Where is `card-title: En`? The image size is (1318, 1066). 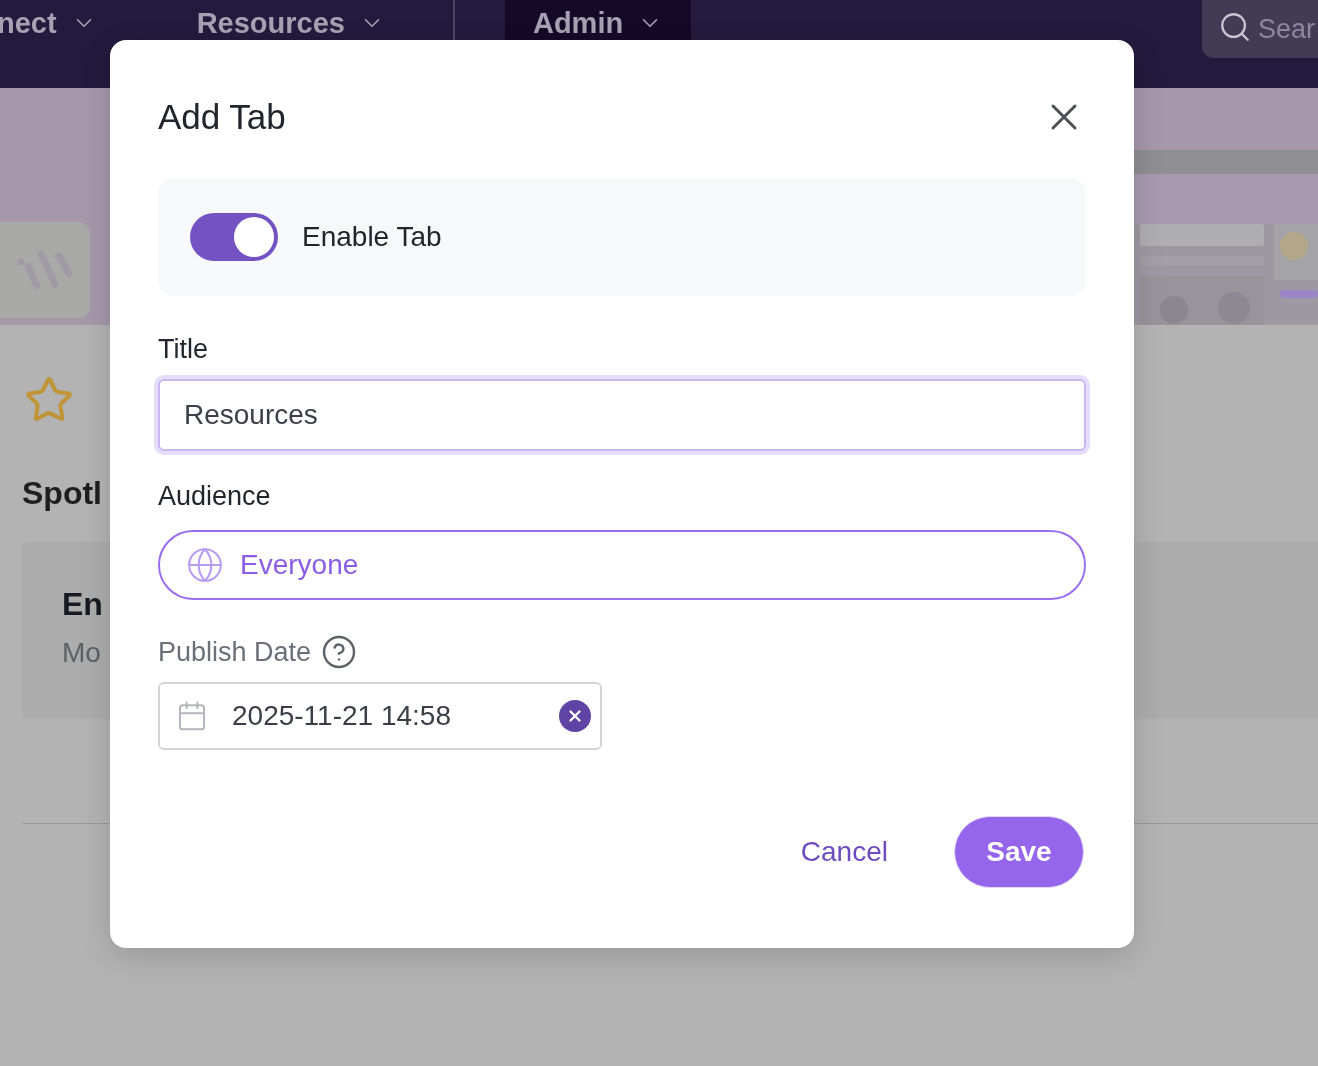 card-title: En is located at coordinates (82, 604).